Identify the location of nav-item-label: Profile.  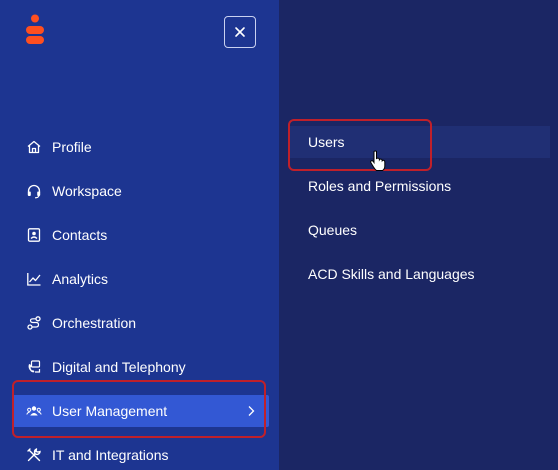
(72, 147).